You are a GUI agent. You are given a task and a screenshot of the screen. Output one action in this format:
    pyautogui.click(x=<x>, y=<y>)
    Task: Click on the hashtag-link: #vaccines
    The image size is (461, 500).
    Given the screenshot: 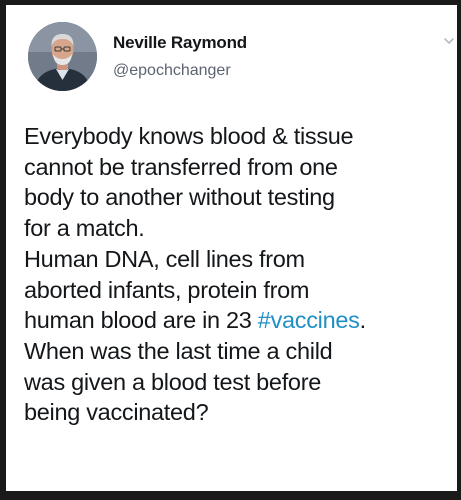 What is the action you would take?
    pyautogui.click(x=309, y=320)
    